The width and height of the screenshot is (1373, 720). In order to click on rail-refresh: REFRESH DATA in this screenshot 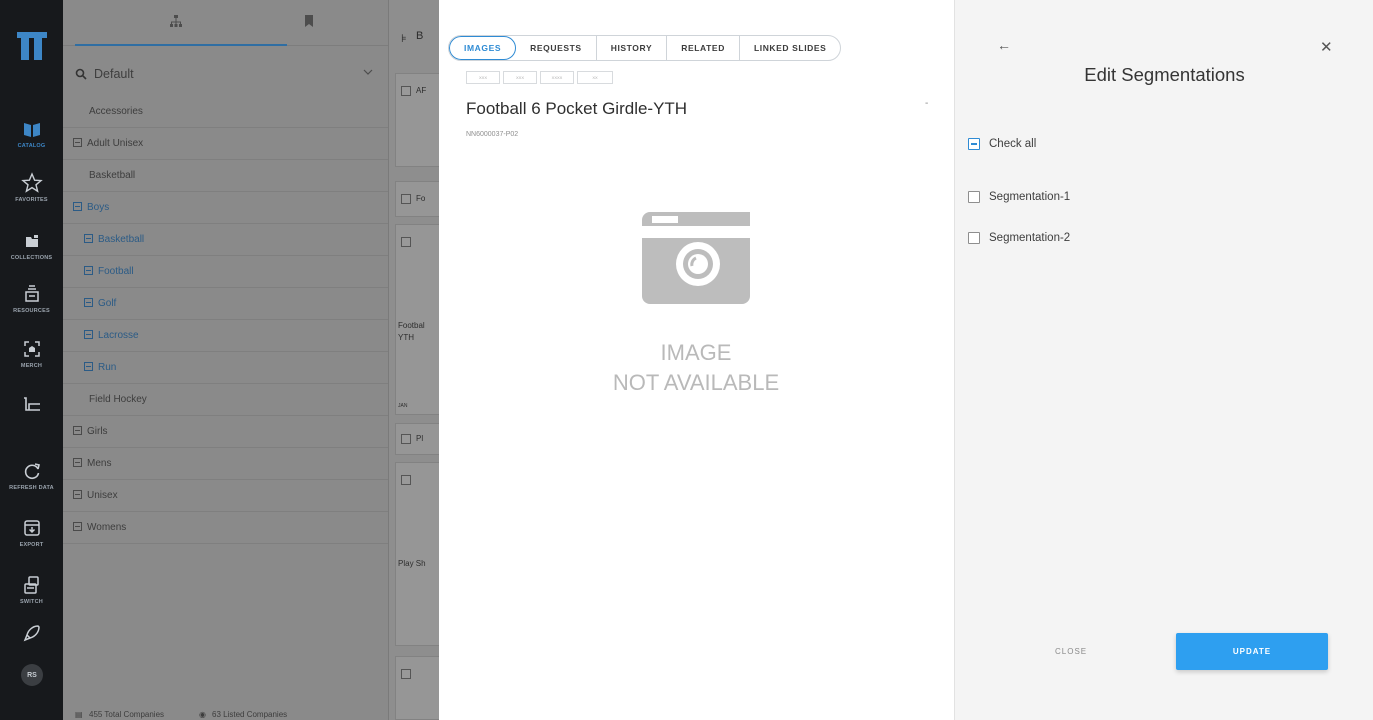, I will do `click(31, 475)`.